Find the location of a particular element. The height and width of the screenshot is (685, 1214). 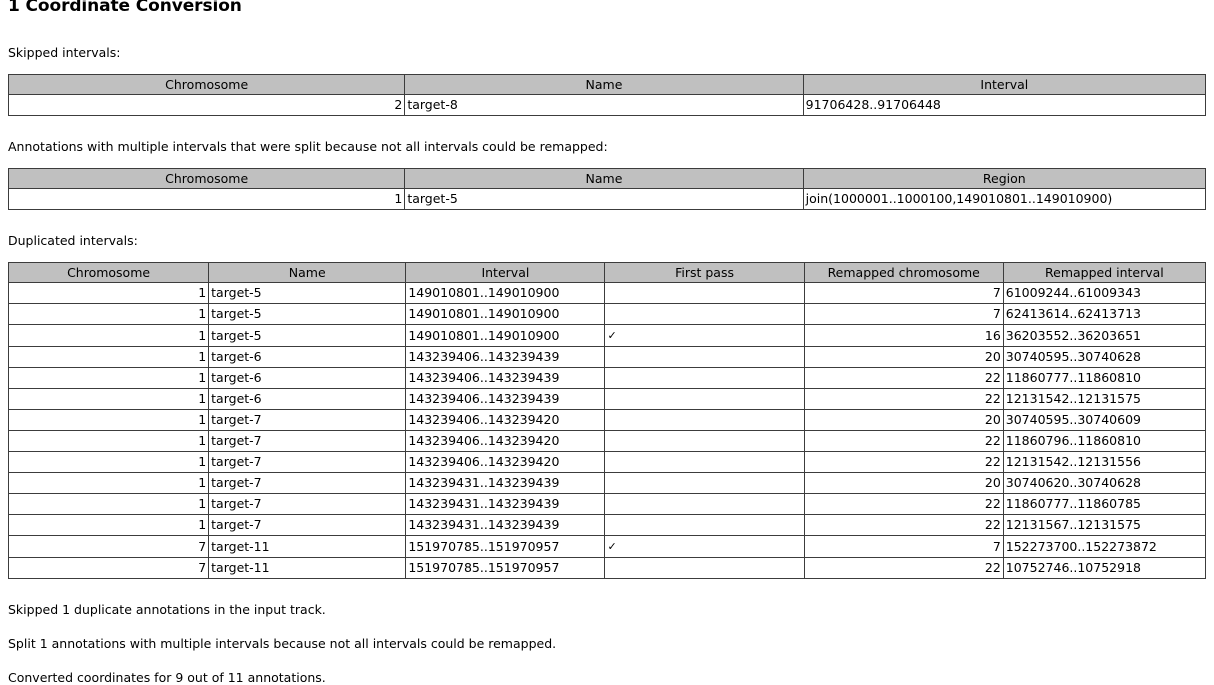

cell-remapped-interval: 12131542..12131556 is located at coordinates (1104, 462).